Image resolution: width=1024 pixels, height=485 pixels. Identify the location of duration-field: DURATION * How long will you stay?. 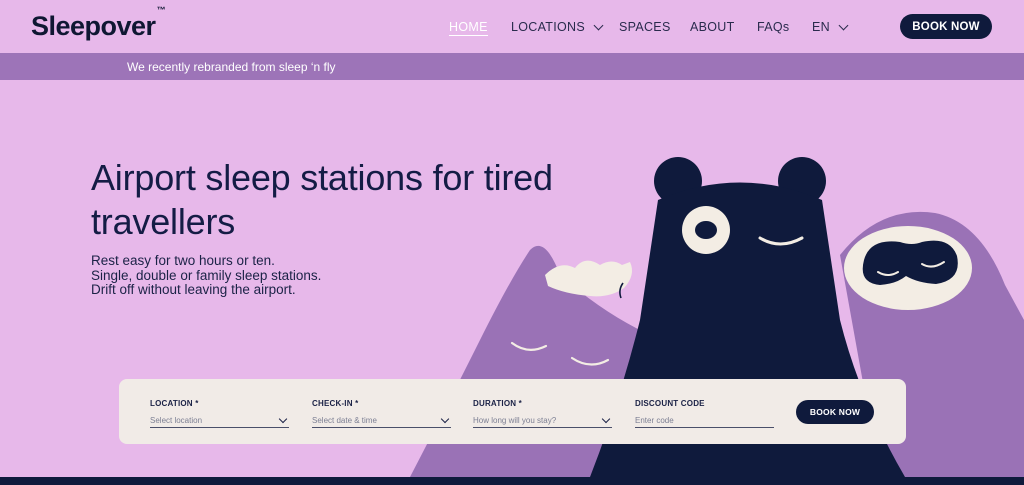
(542, 413).